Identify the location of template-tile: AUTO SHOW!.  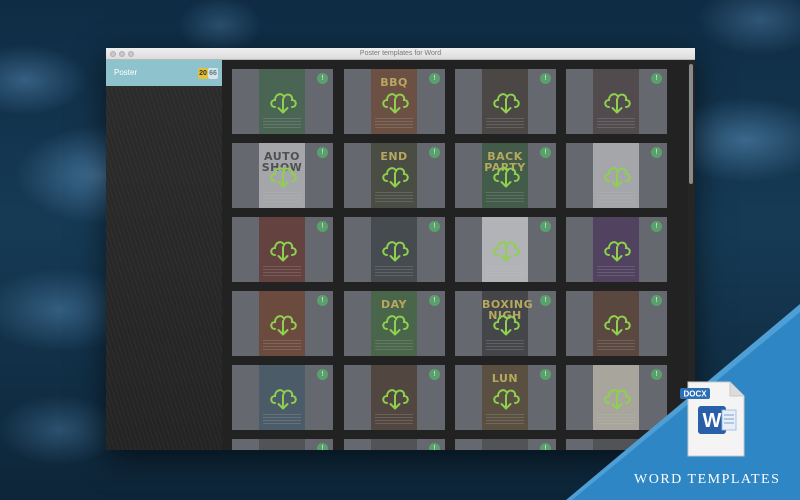
(282, 175).